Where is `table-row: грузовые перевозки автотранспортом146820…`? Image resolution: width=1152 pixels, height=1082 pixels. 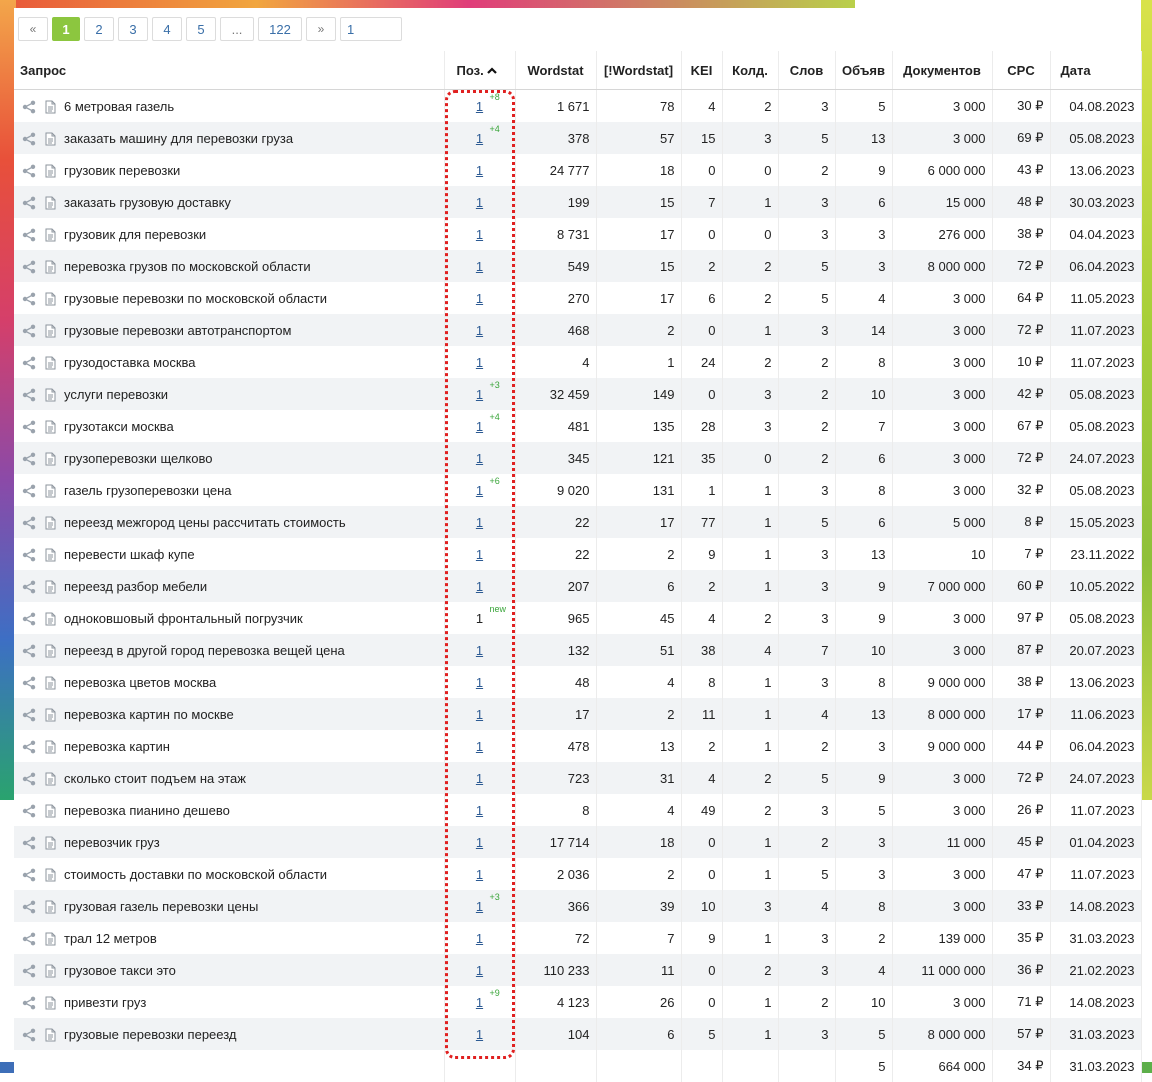 table-row: грузовые перевозки автотранспортом146820… is located at coordinates (577, 330).